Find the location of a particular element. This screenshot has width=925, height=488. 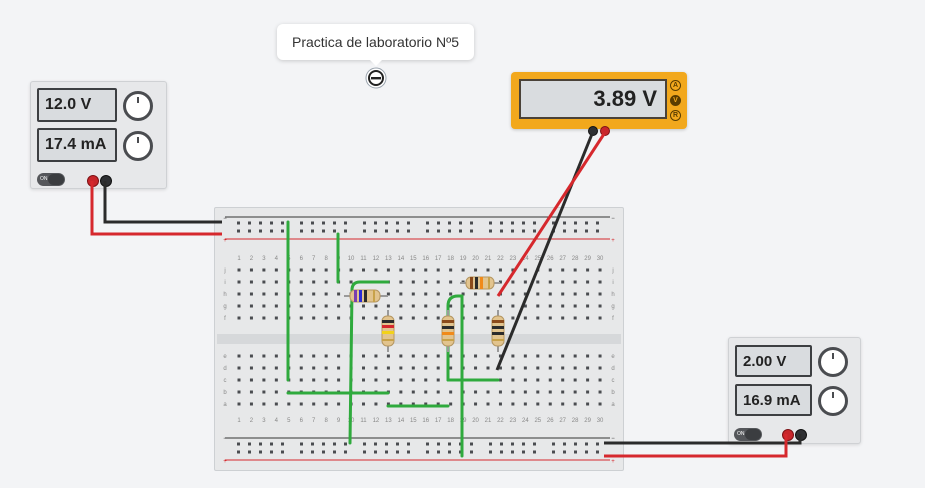

jumper-wire is located at coordinates (369, 362).